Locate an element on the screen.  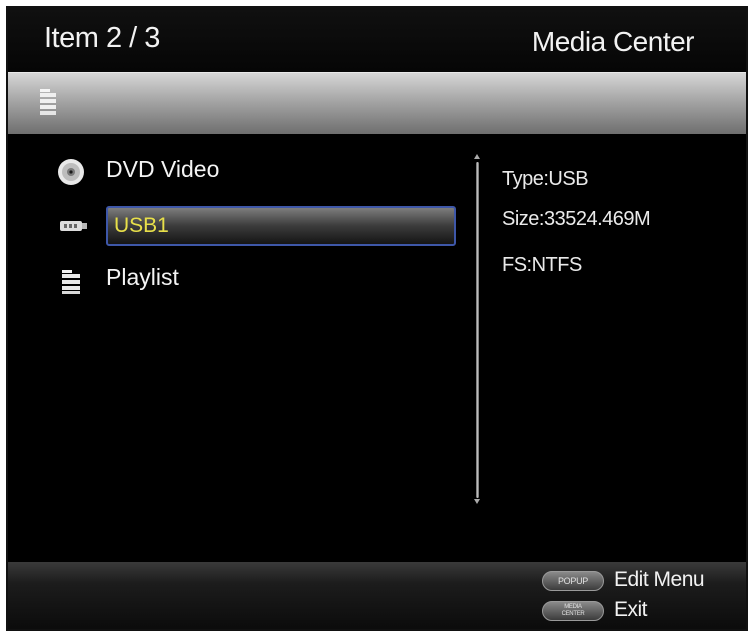
hint-exit: MEDIA CENTER Exit is located at coordinates (642, 611).